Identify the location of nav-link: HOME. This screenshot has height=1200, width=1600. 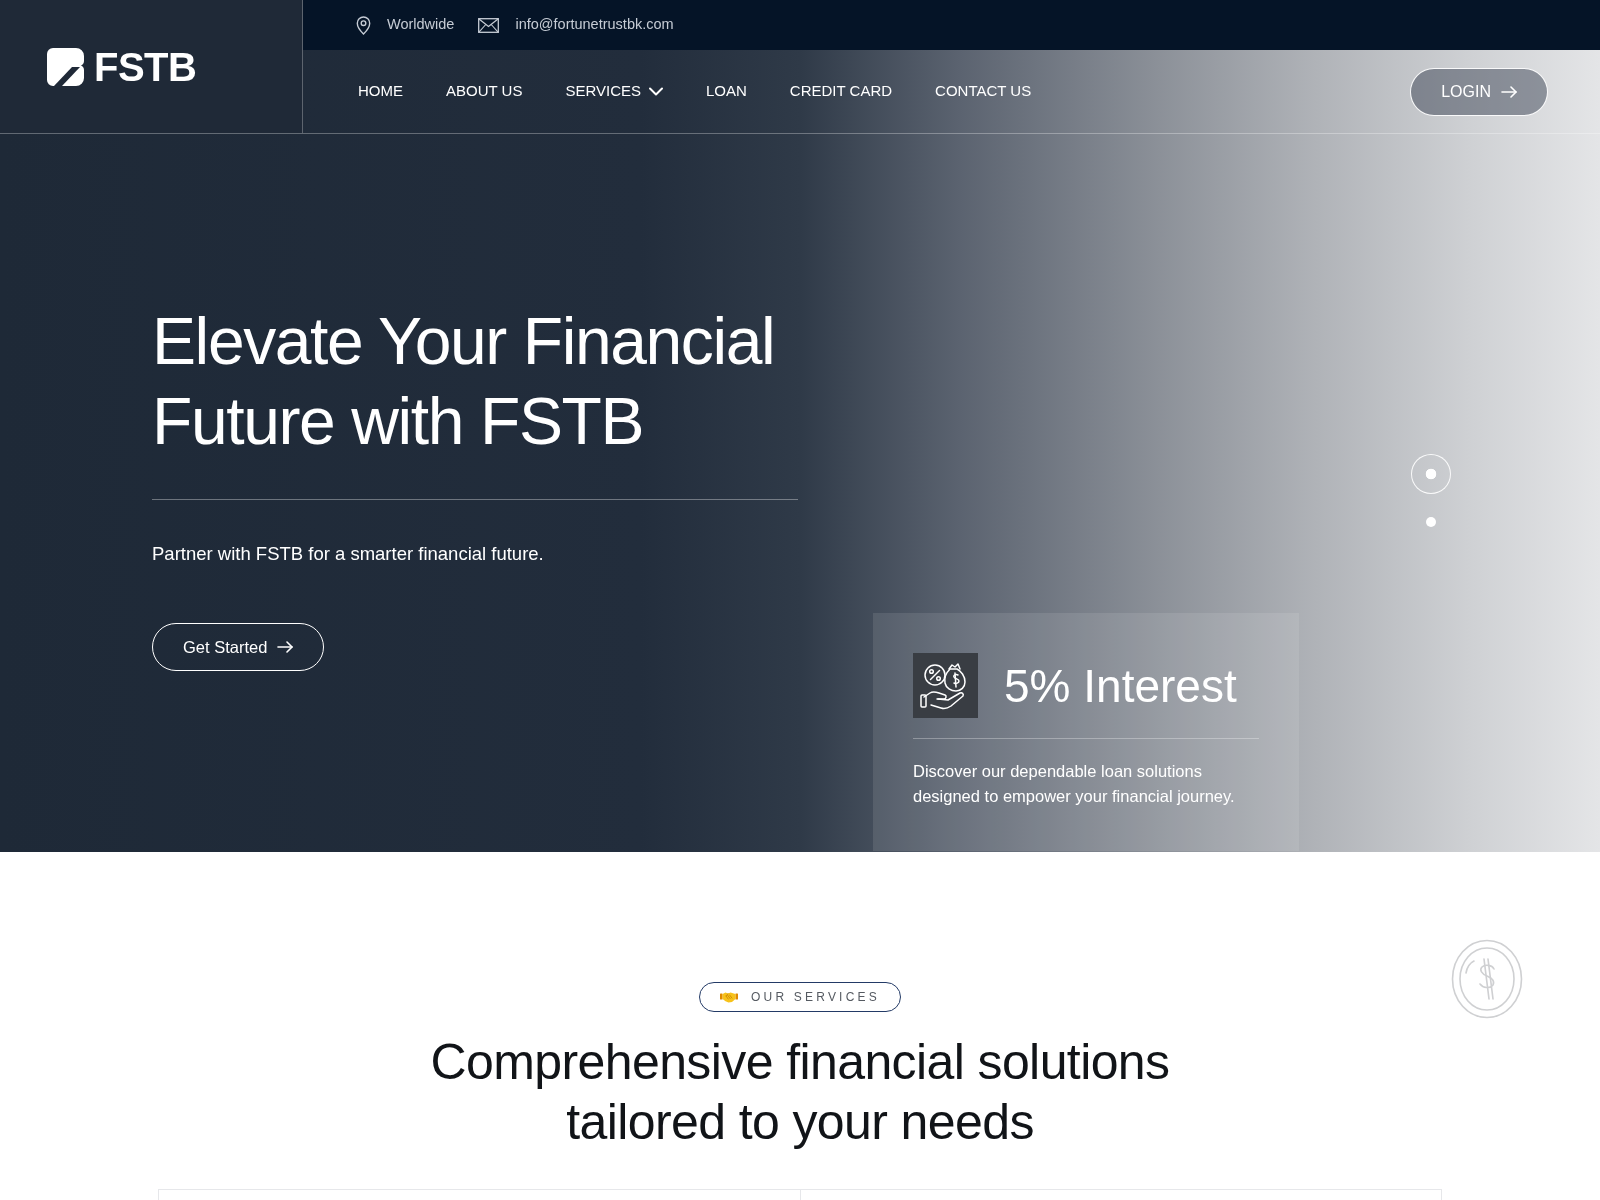
(380, 91).